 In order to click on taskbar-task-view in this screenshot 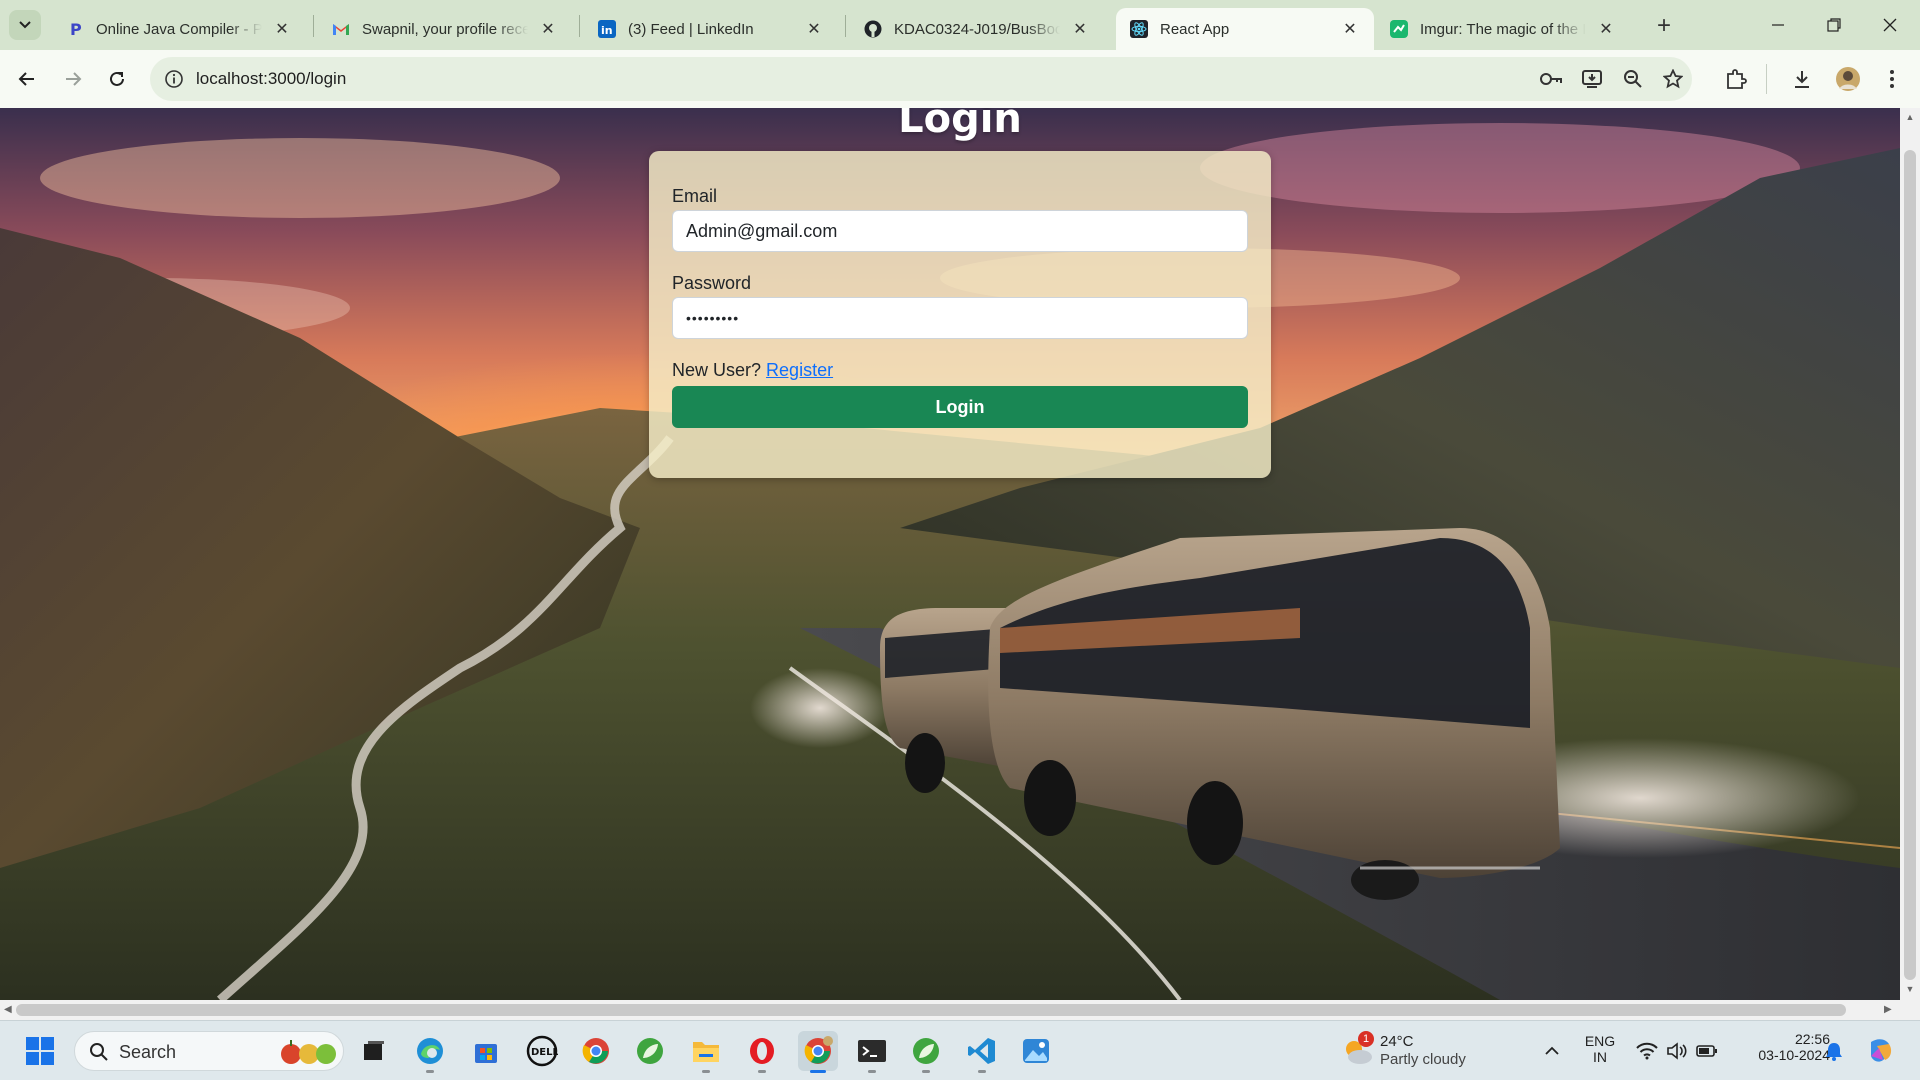, I will do `click(374, 1051)`.